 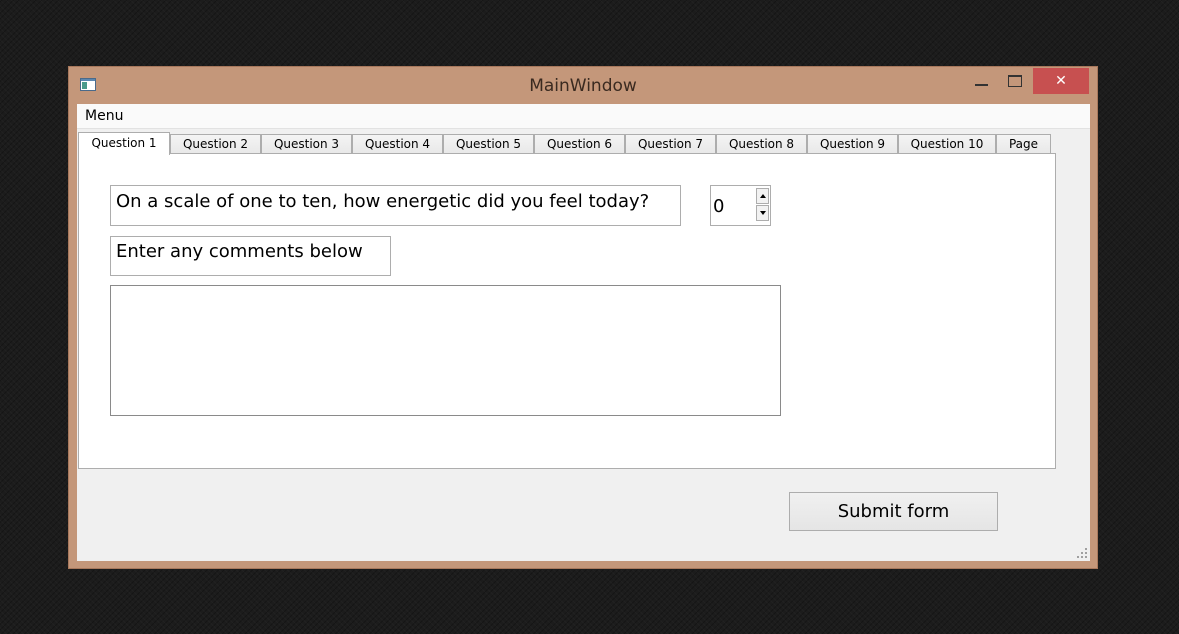 I want to click on tab-question-3: Question 3, so click(x=306, y=144).